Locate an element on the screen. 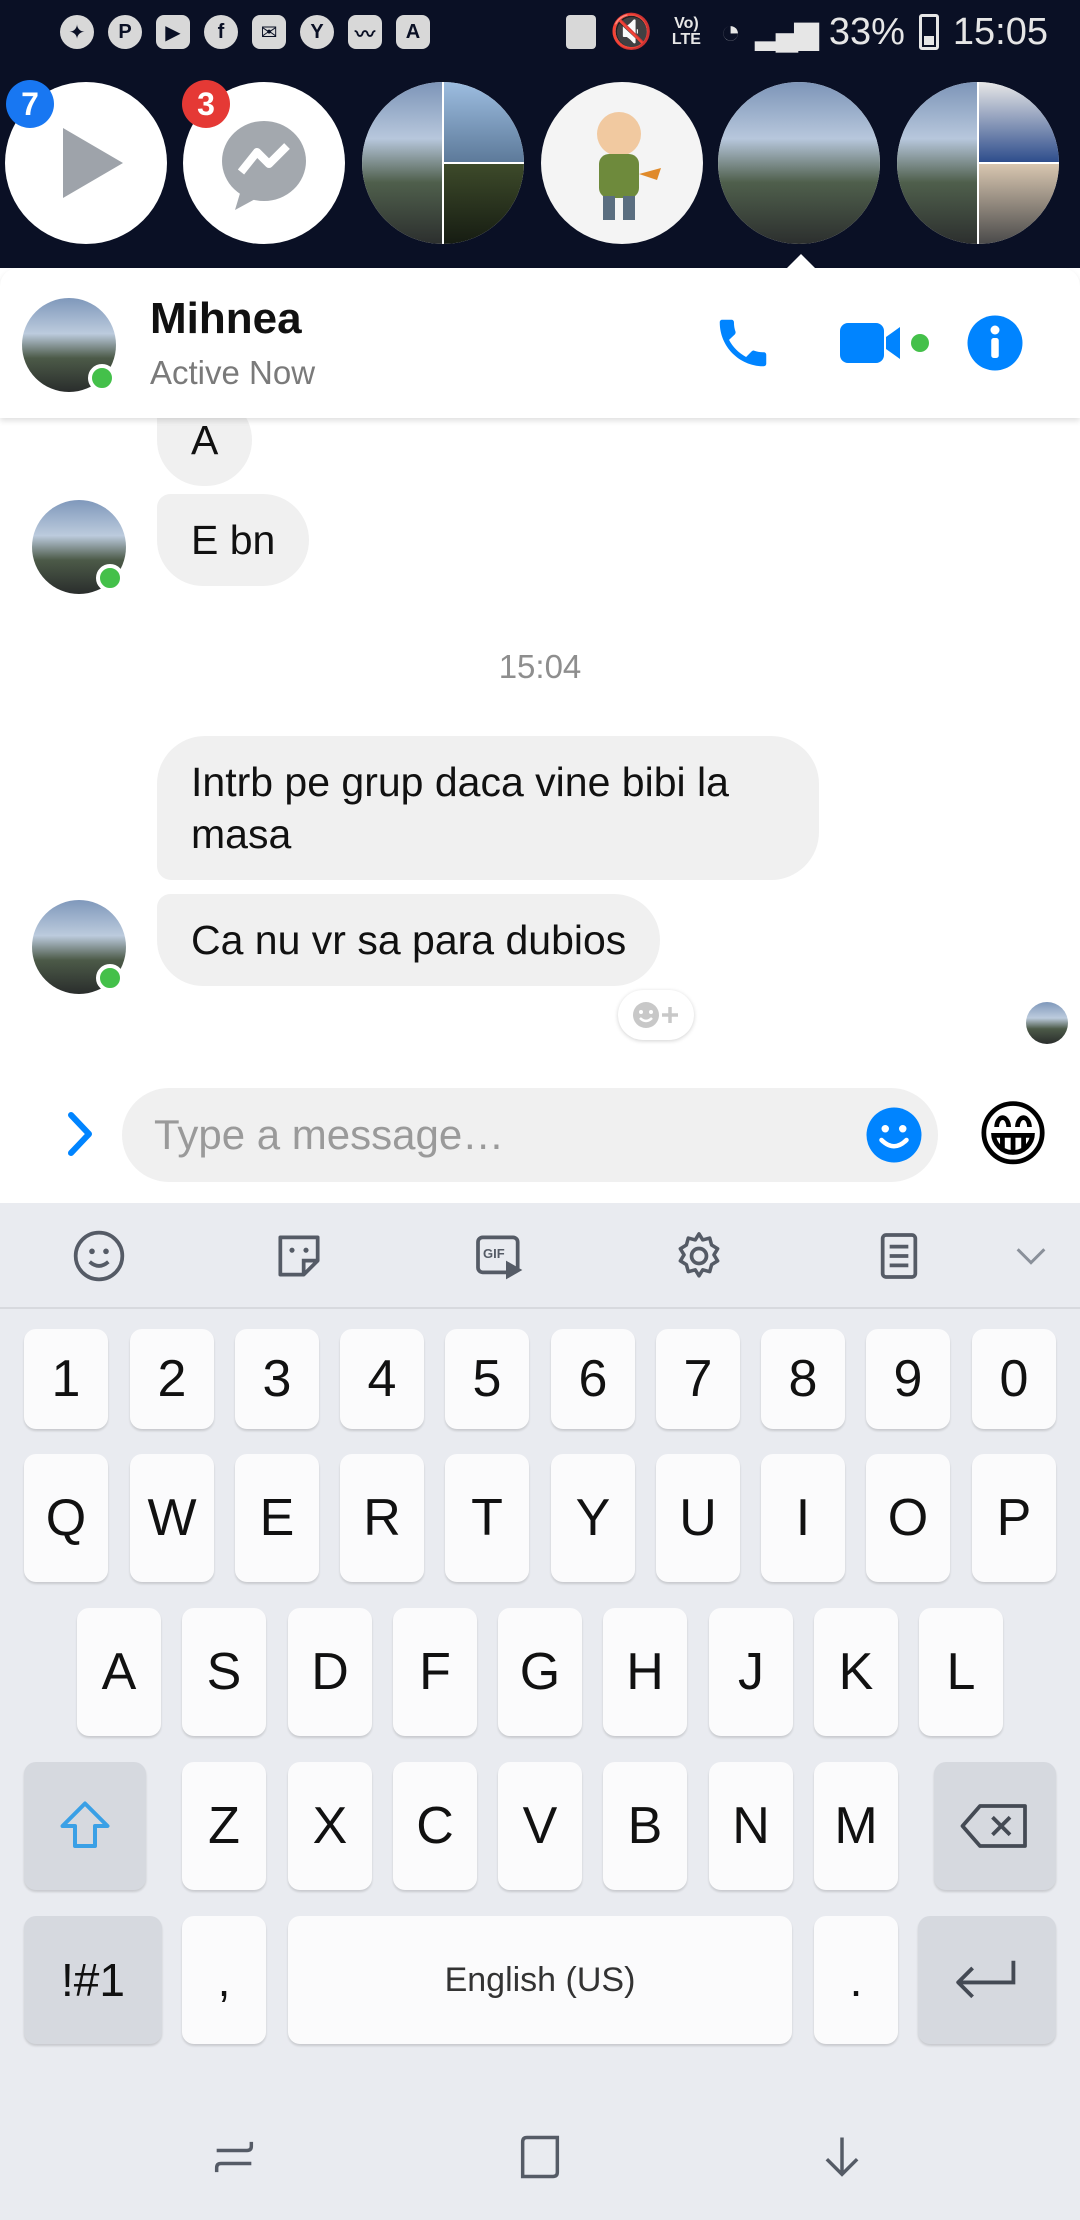 The height and width of the screenshot is (2220, 1080). recent-apps-button is located at coordinates (234, 2157).